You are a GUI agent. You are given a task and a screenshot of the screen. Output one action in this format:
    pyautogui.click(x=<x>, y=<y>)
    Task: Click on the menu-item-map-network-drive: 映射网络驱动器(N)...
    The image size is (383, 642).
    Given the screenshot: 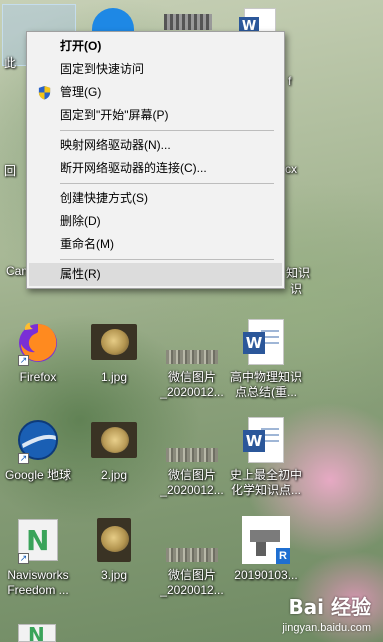 What is the action you would take?
    pyautogui.click(x=155, y=145)
    